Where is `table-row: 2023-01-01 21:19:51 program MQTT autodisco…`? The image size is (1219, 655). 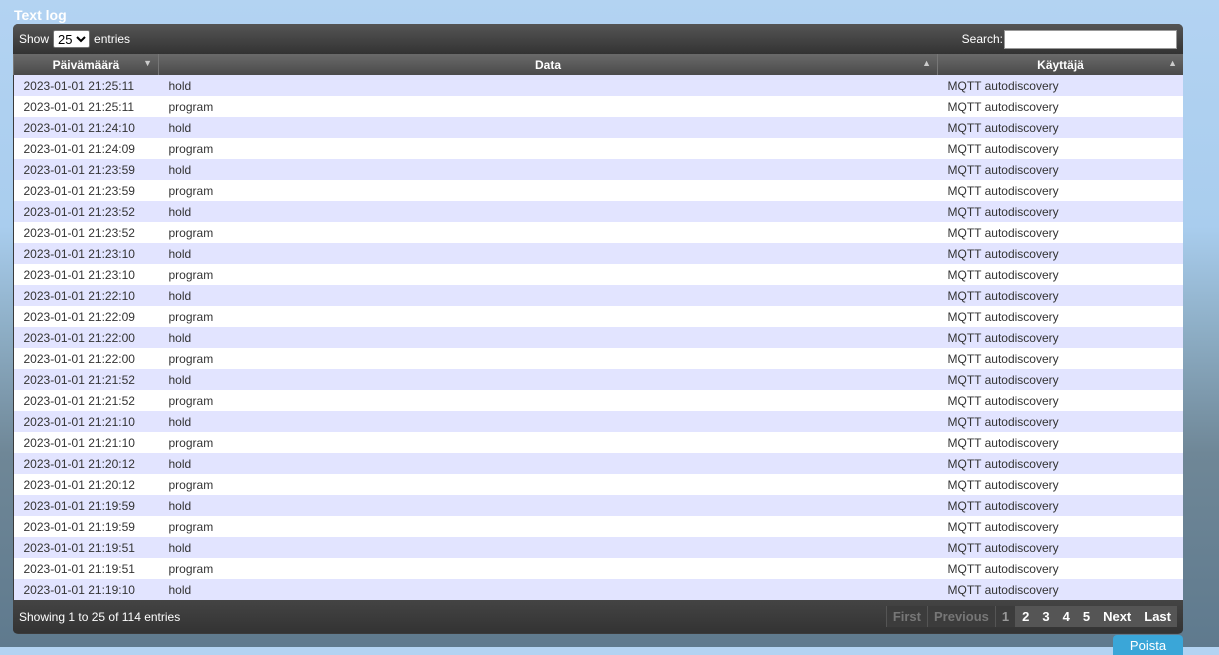
table-row: 2023-01-01 21:19:51 program MQTT autodisco… is located at coordinates (598, 568).